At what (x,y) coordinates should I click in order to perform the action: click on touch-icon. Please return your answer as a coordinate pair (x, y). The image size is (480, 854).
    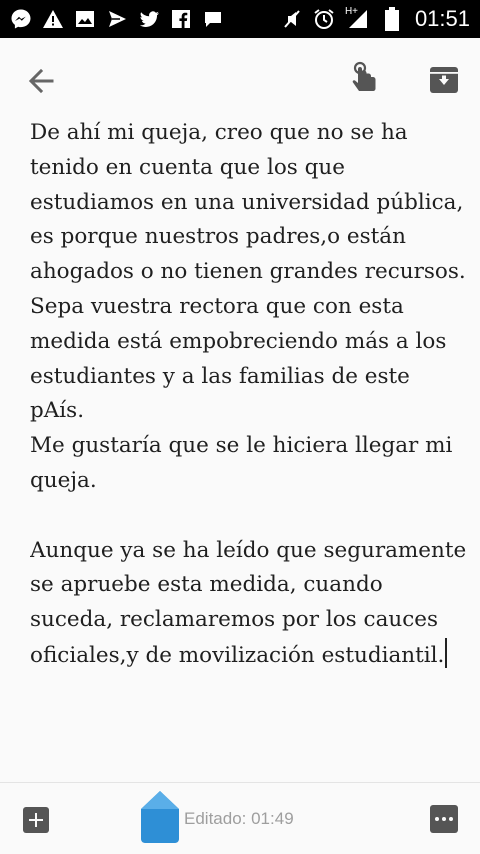
    Looking at the image, I should click on (365, 79).